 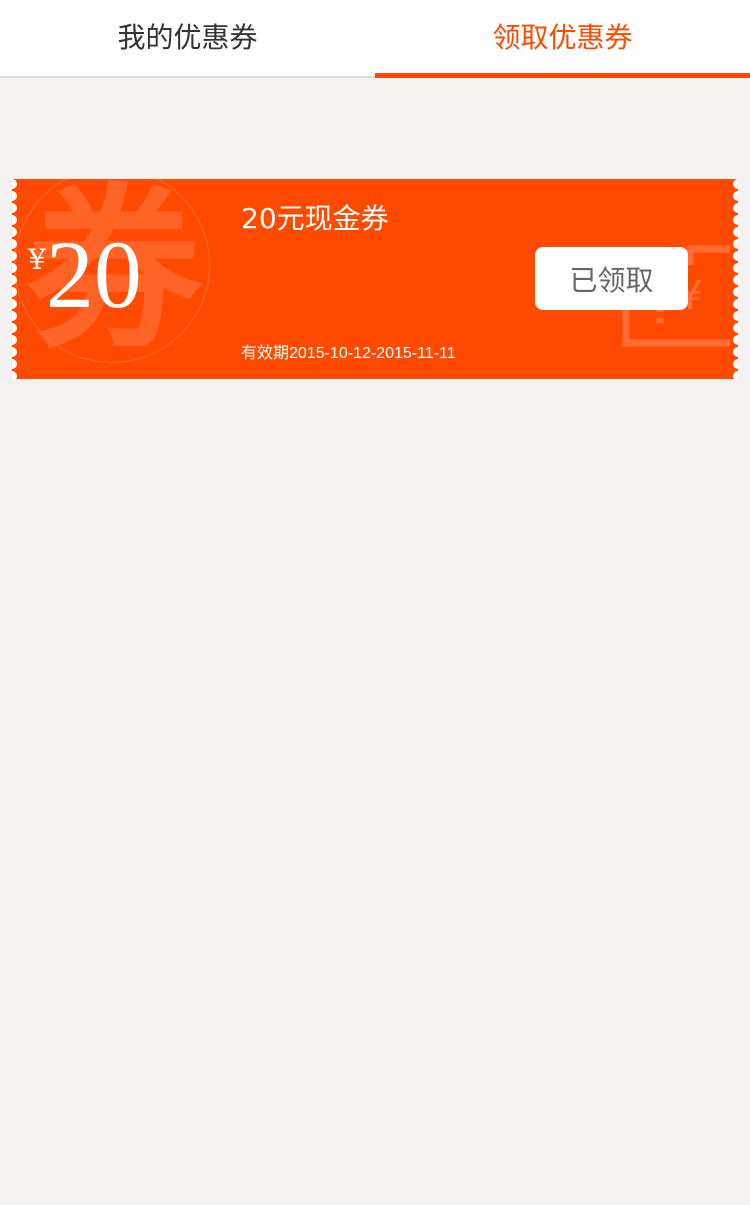 I want to click on tab-my-coupons: 我的优惠券, so click(x=187, y=38).